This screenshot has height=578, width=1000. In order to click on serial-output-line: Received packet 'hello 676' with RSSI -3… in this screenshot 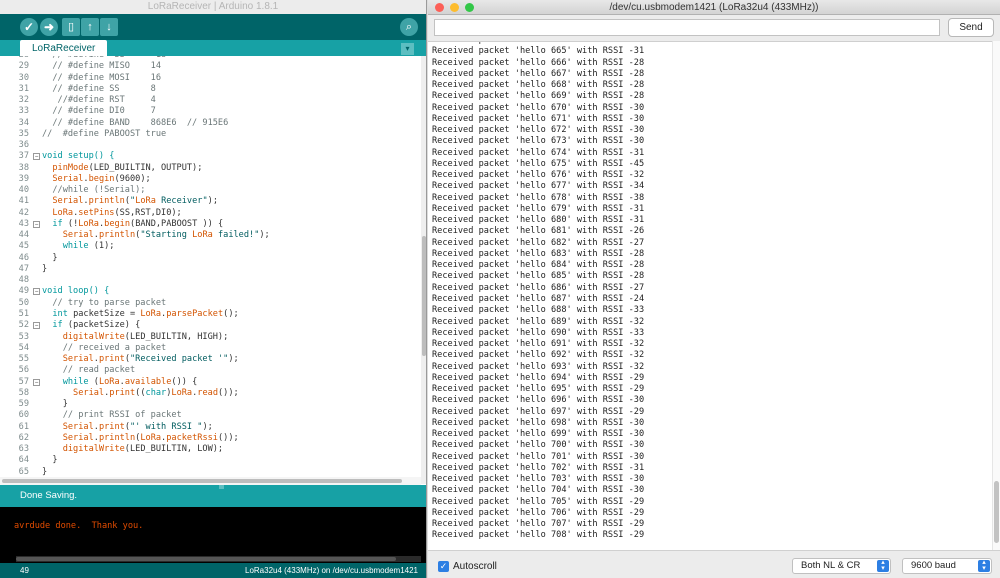, I will do `click(538, 175)`.